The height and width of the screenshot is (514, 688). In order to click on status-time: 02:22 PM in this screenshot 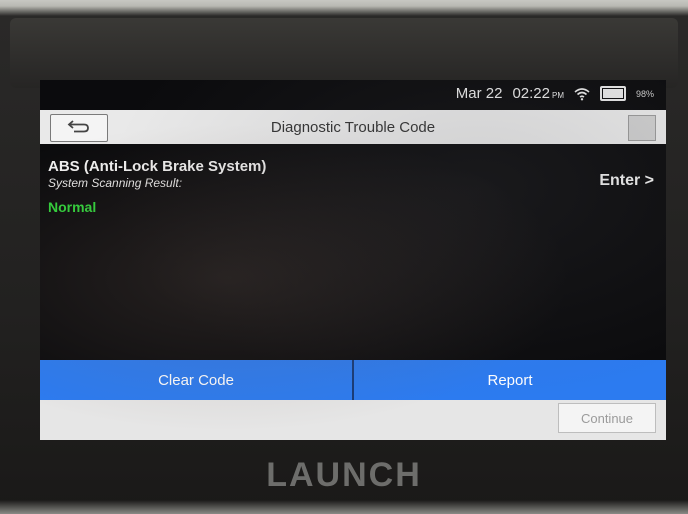, I will do `click(538, 93)`.